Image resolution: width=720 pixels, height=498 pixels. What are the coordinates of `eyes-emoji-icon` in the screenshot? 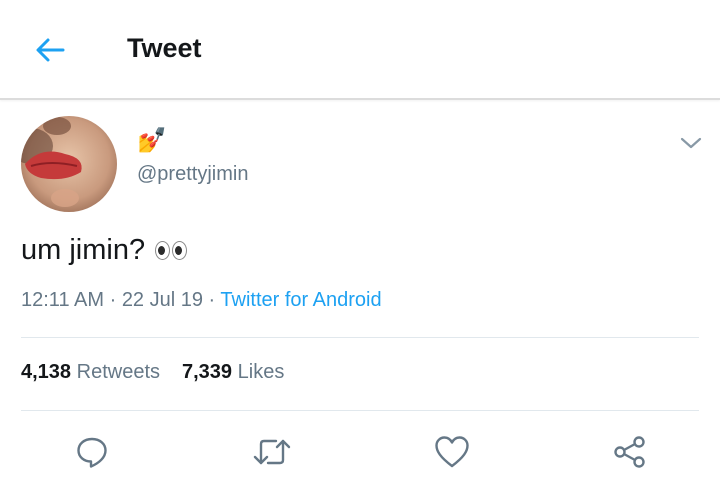 It's located at (171, 250).